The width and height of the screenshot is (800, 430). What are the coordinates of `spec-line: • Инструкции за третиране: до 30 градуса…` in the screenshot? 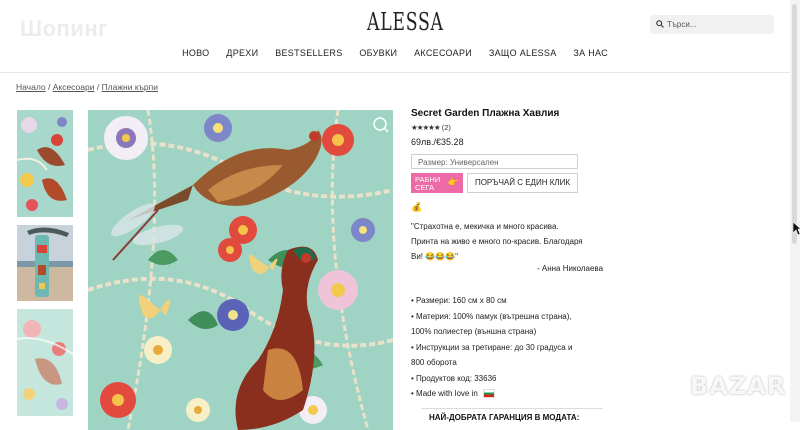 It's located at (492, 347).